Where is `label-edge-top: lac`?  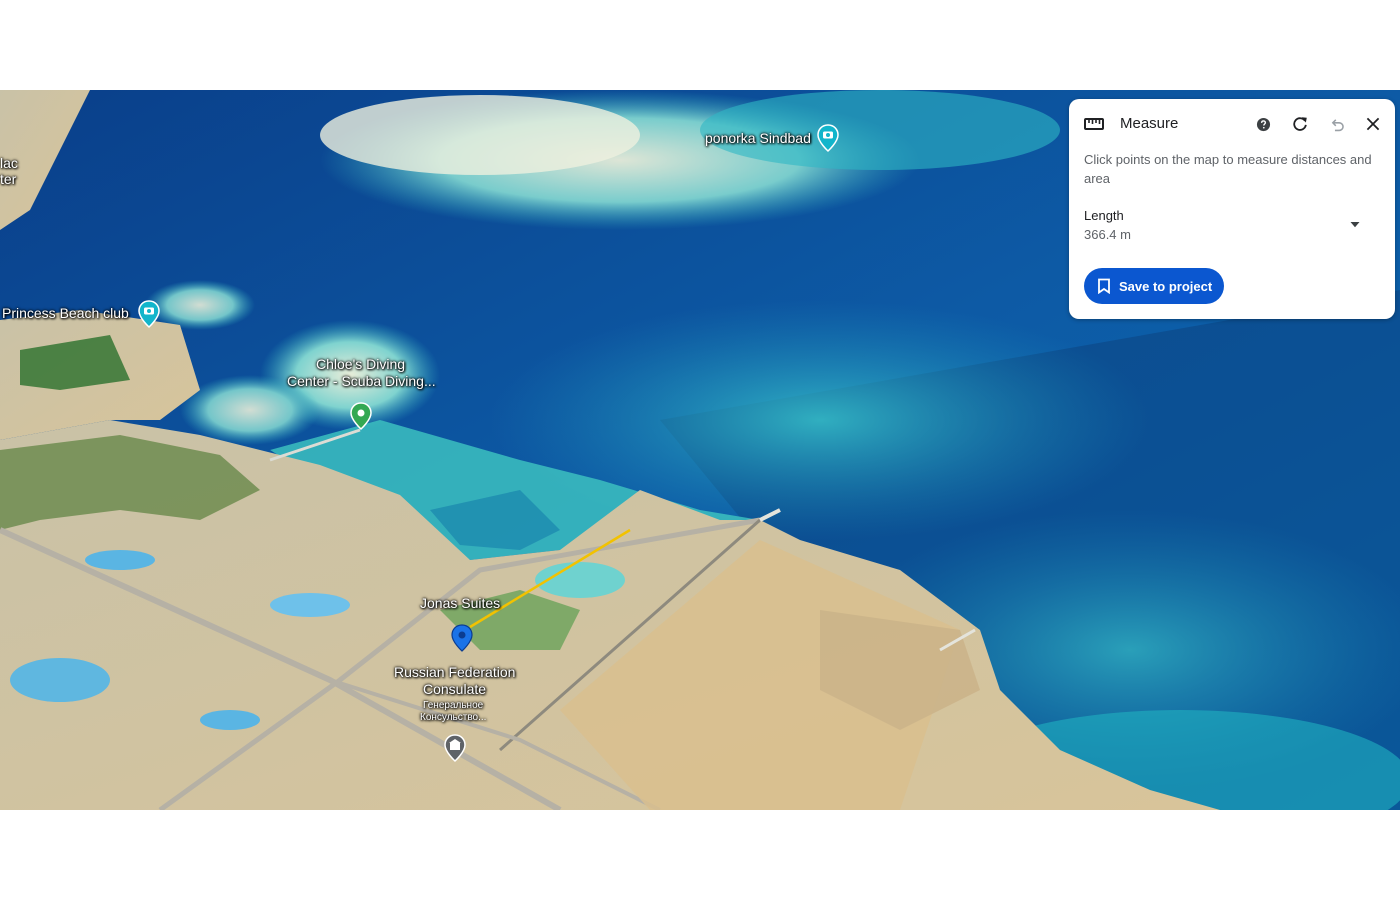 label-edge-top: lac is located at coordinates (9, 163).